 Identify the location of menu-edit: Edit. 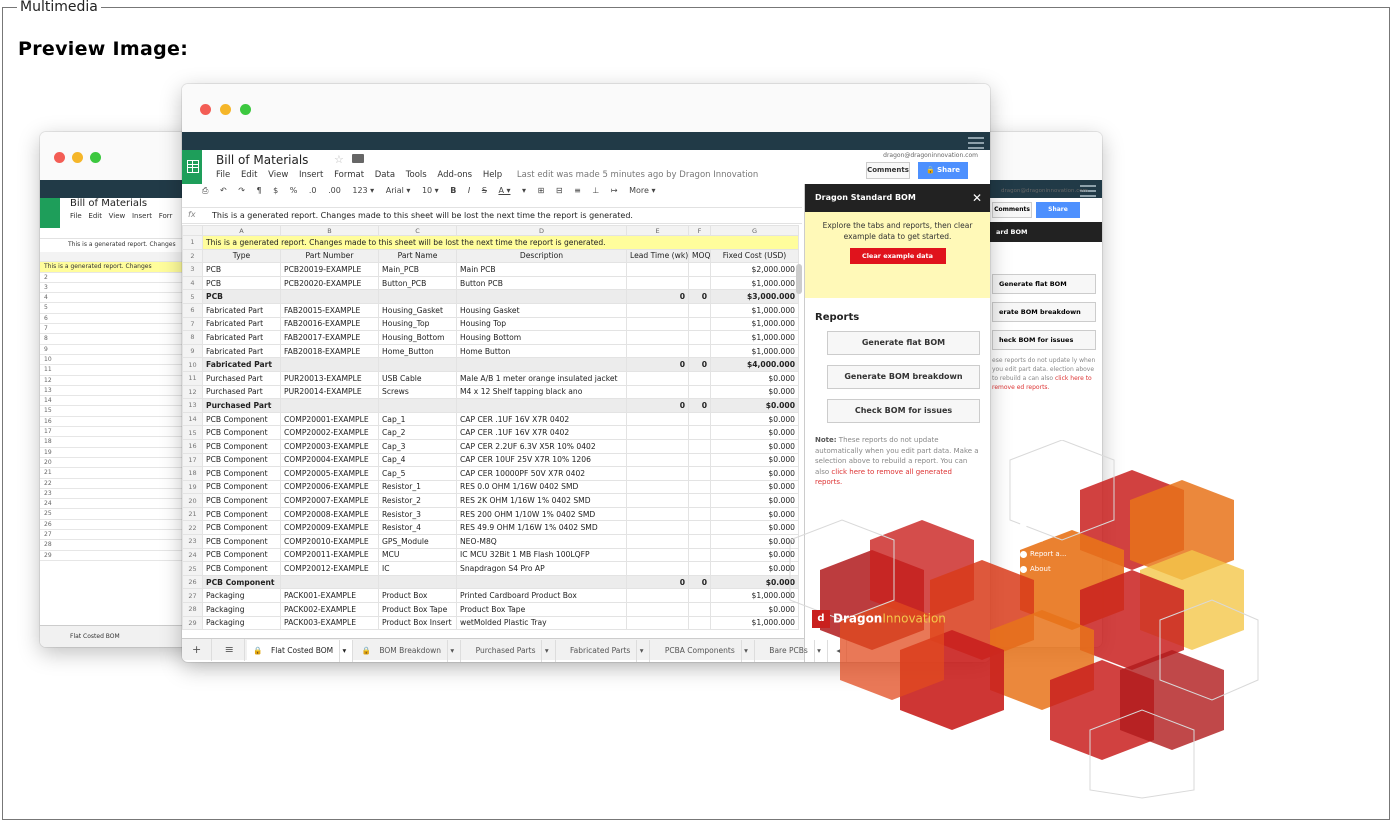
(249, 175).